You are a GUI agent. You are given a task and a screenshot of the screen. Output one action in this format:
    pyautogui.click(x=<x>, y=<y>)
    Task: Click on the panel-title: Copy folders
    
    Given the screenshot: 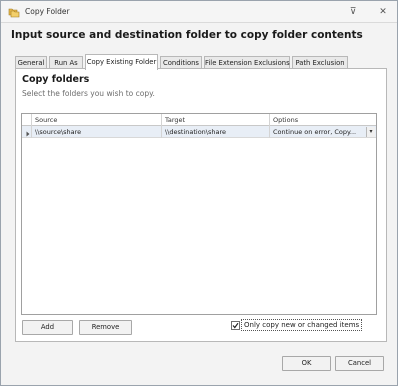 What is the action you would take?
    pyautogui.click(x=56, y=79)
    